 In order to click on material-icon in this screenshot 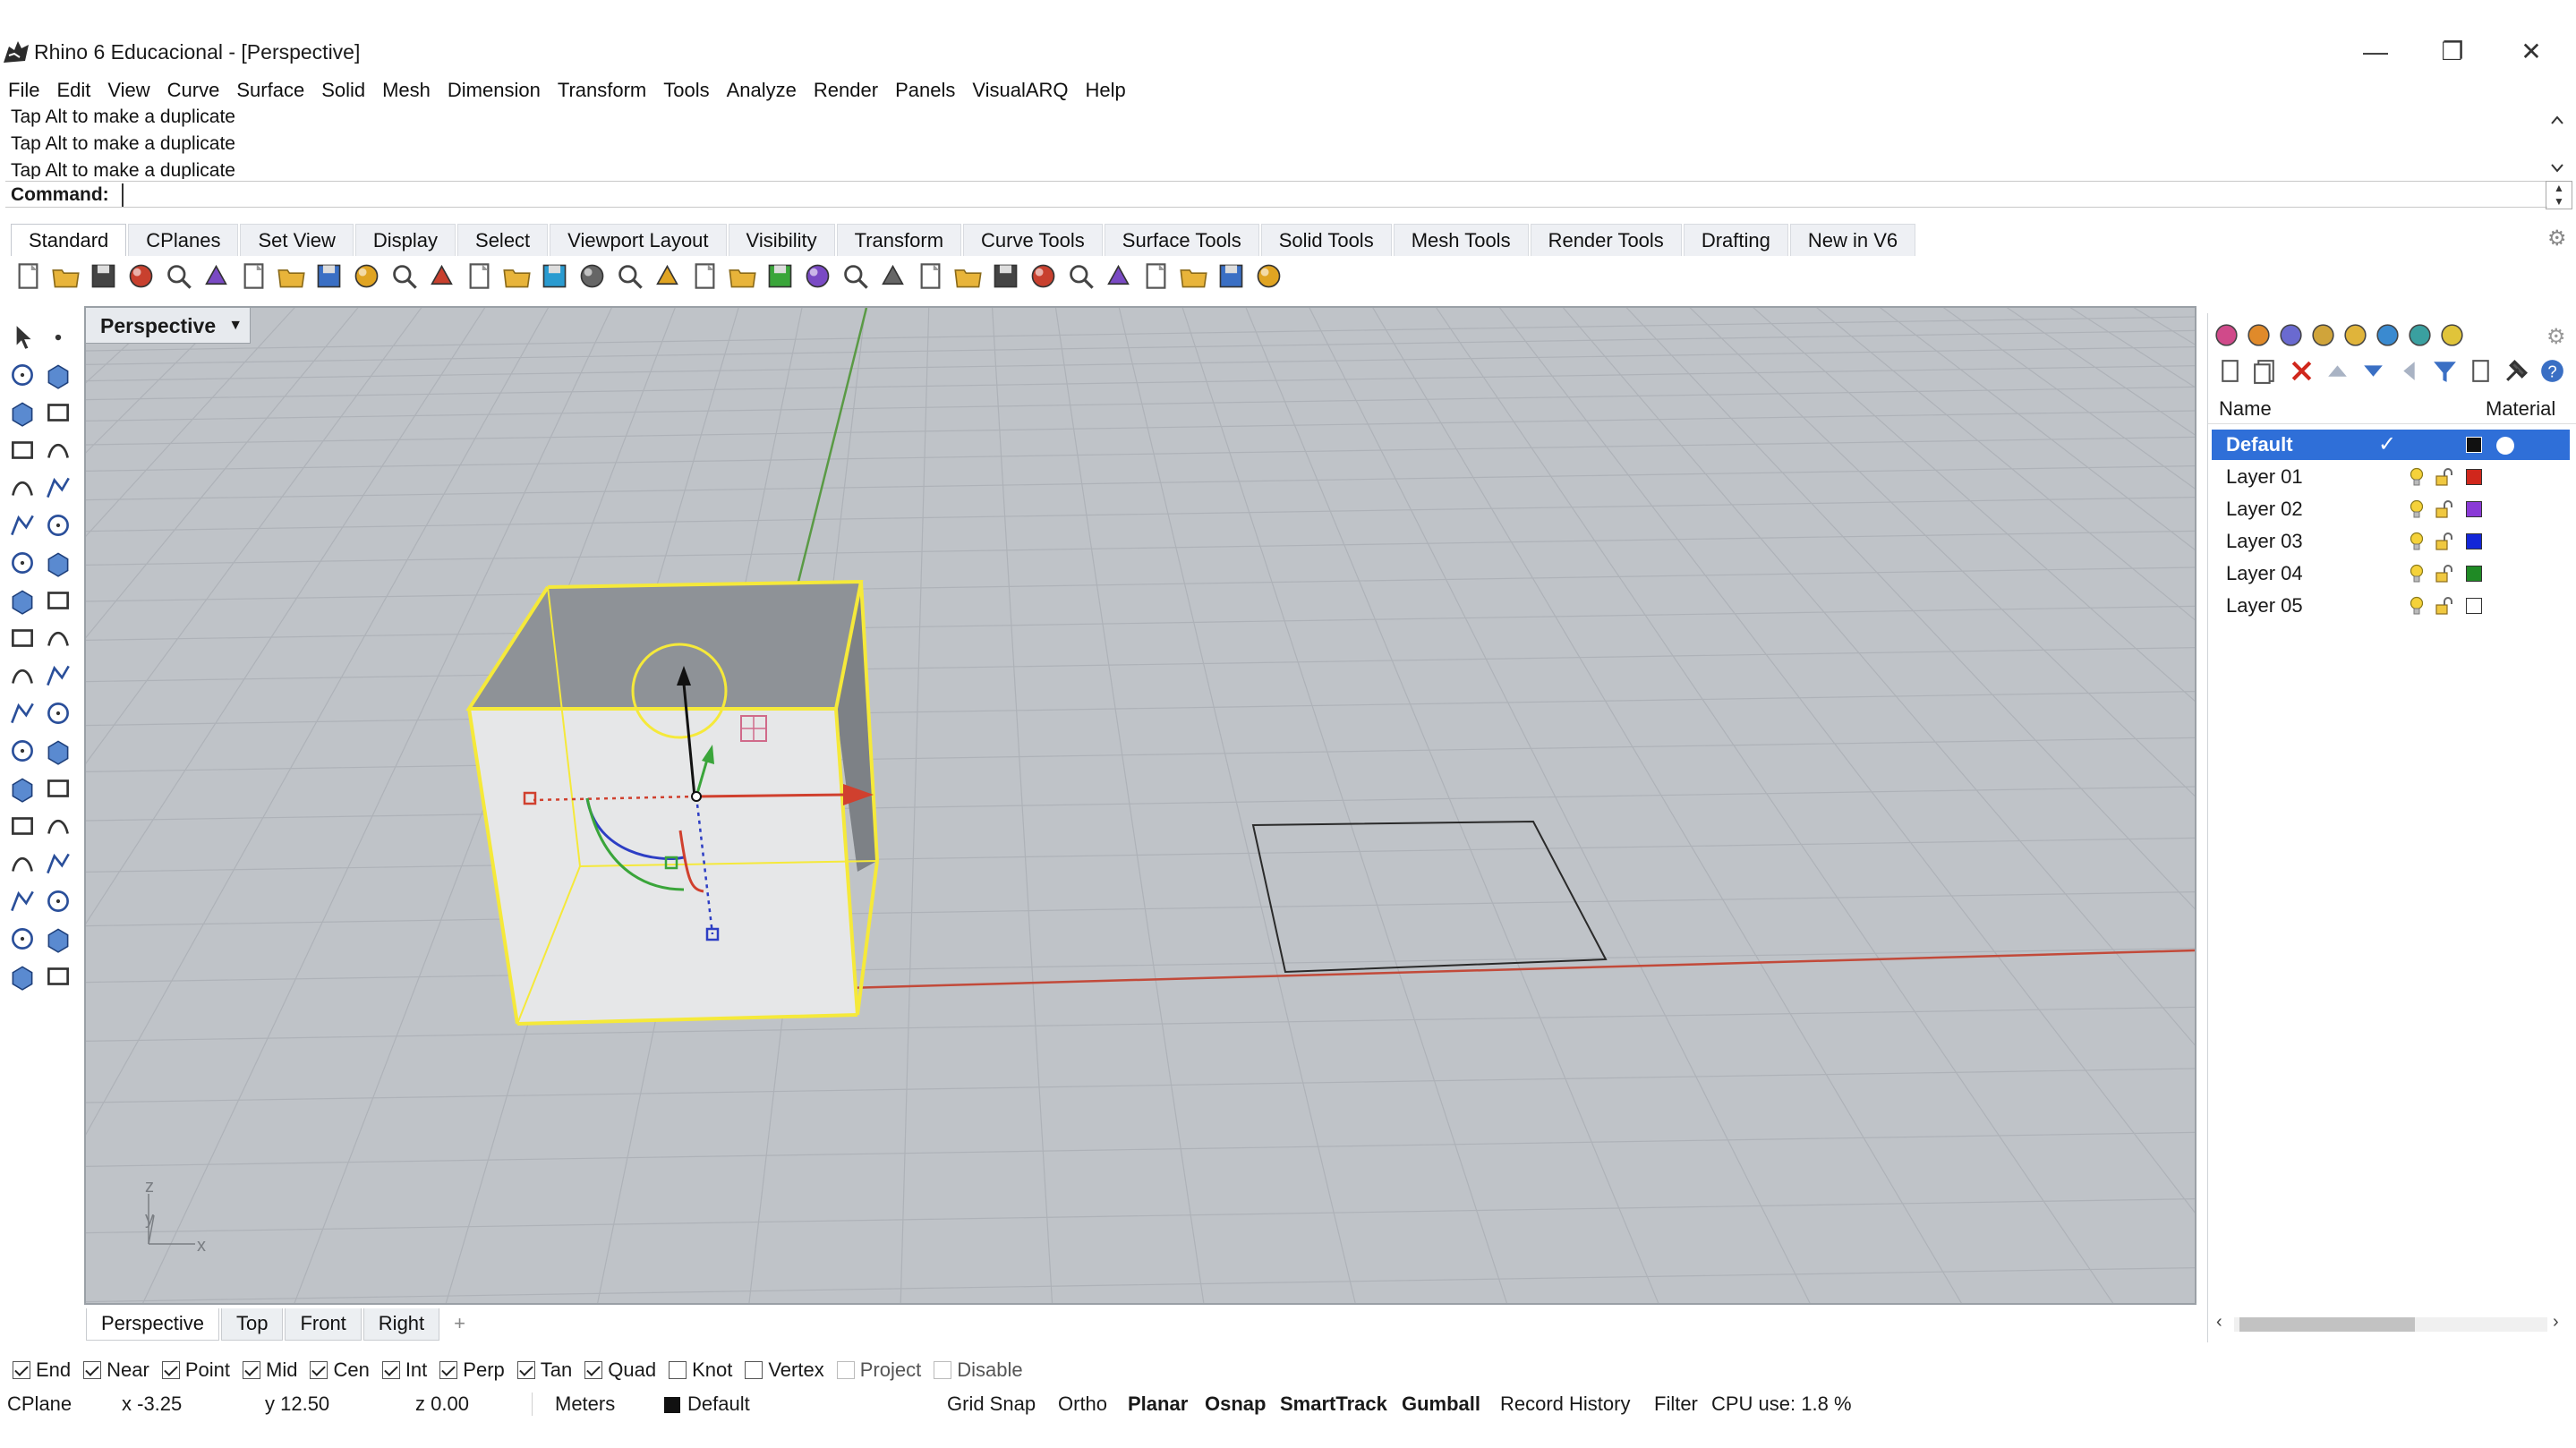, I will do `click(1005, 276)`.